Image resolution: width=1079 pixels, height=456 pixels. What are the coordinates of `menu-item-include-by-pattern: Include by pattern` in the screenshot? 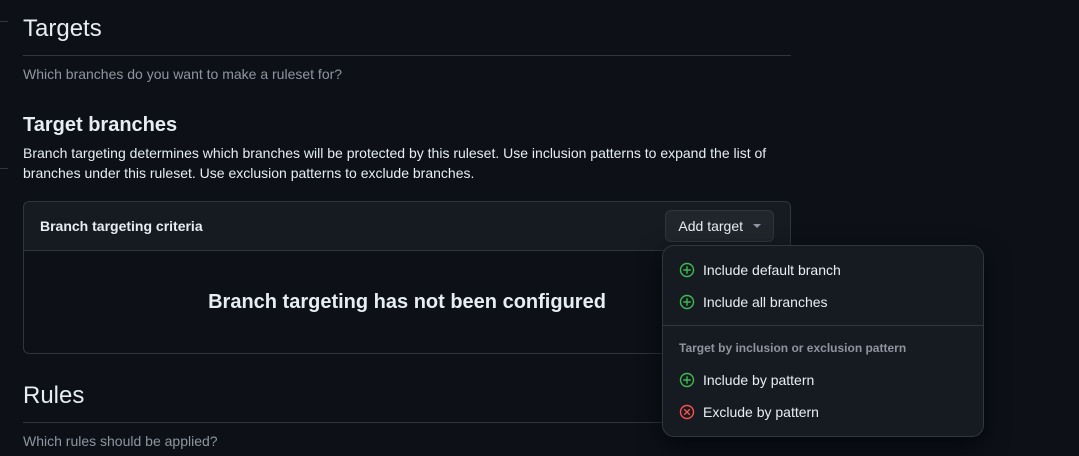 It's located at (823, 380).